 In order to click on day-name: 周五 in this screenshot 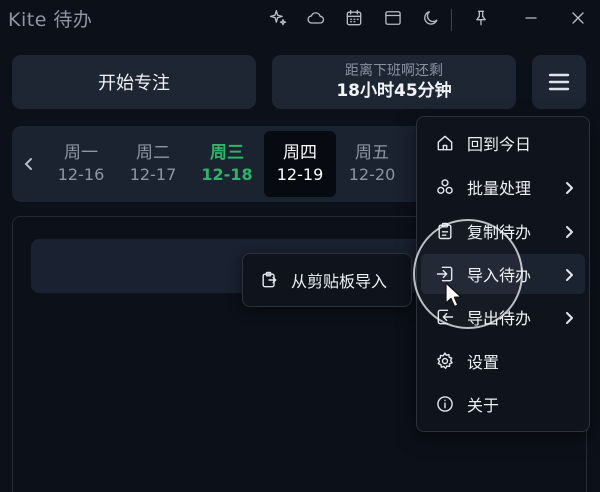, I will do `click(372, 153)`.